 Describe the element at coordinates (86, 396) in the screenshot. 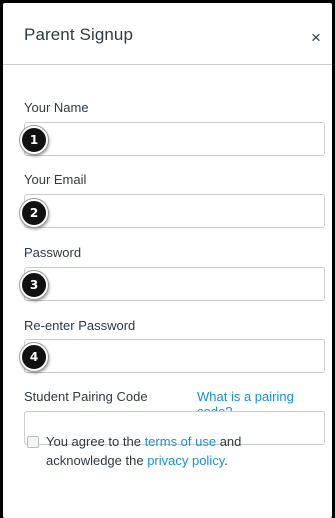

I see `pairing-code-label: Student Pairing Code` at that location.